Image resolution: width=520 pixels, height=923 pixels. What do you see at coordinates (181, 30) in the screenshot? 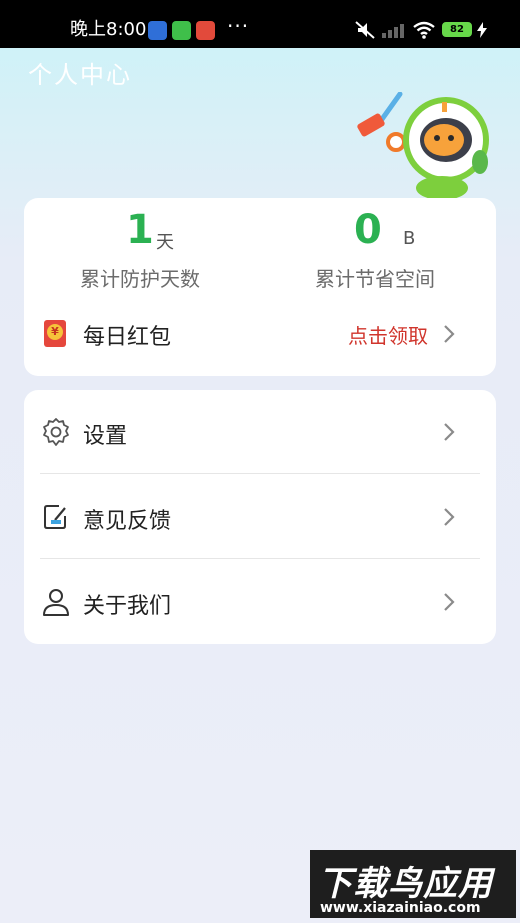
I see `notification-chat-icon` at bounding box center [181, 30].